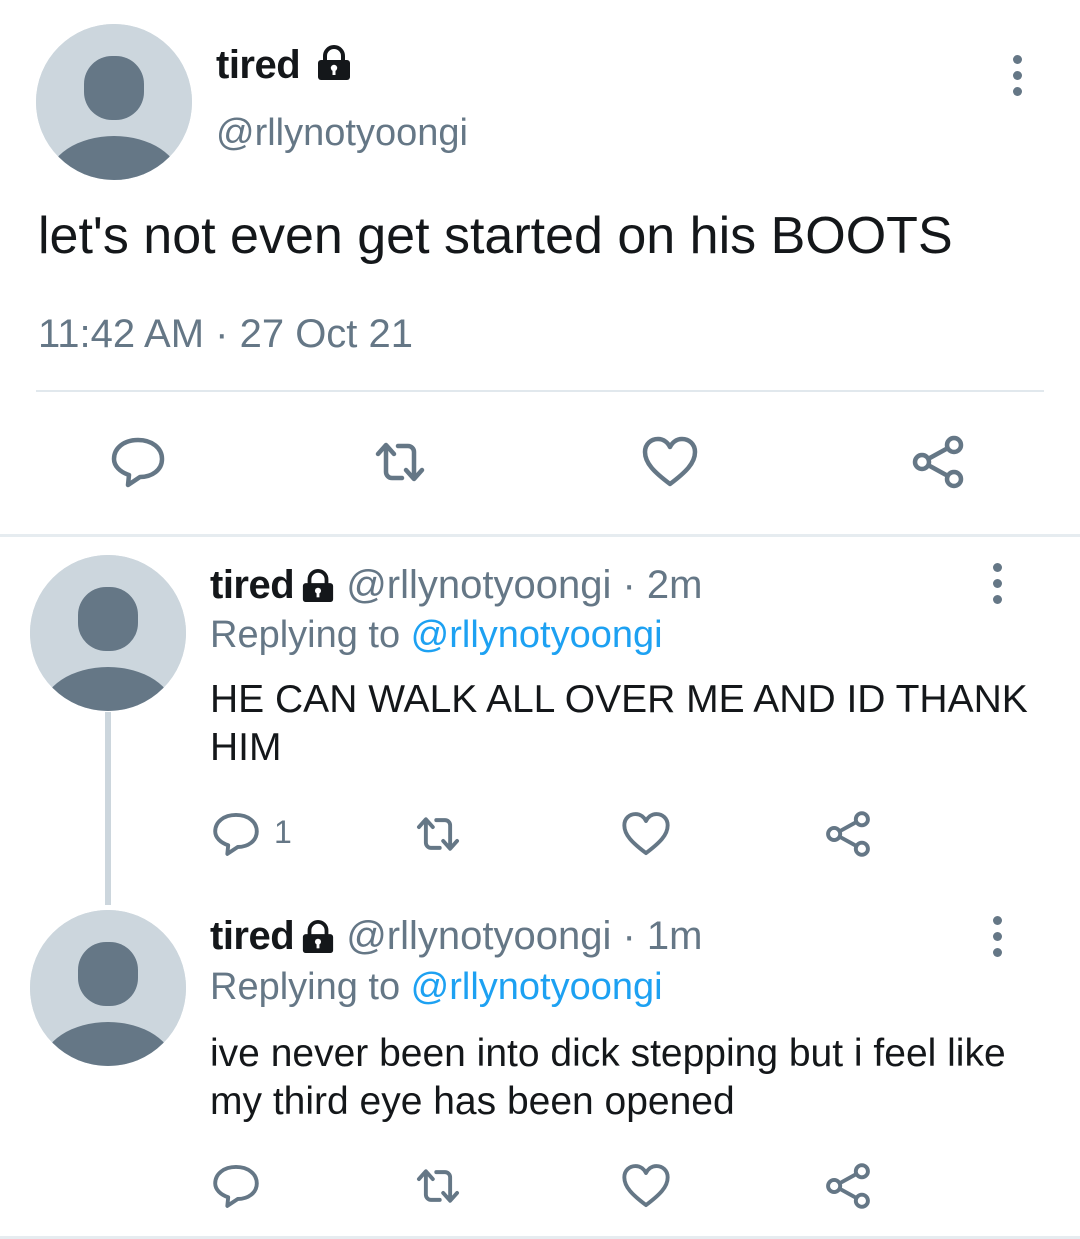 This screenshot has width=1080, height=1239. I want to click on reply-header: tired @rllynotyoongi · 2m, so click(456, 585).